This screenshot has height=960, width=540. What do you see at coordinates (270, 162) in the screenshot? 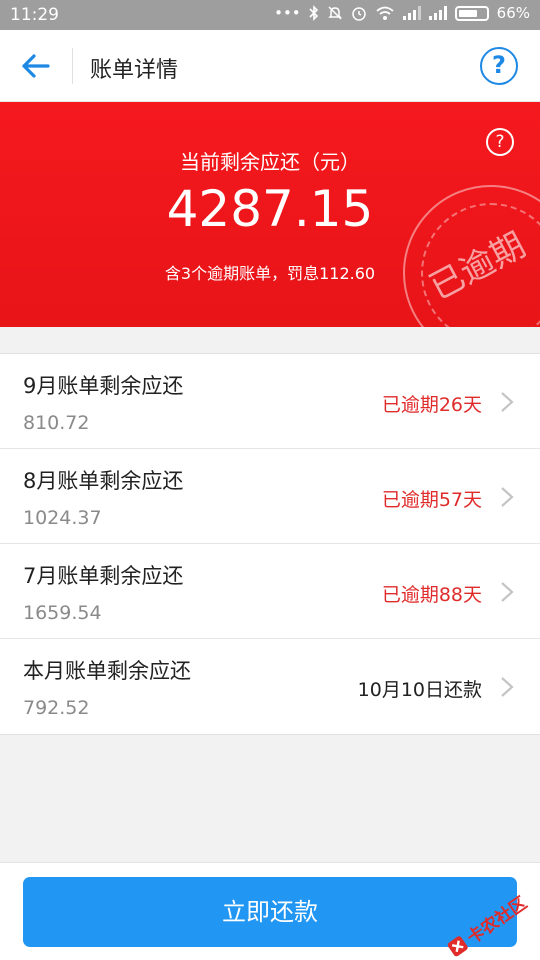
I see `remaining-label: 当前剩余应还（元）` at bounding box center [270, 162].